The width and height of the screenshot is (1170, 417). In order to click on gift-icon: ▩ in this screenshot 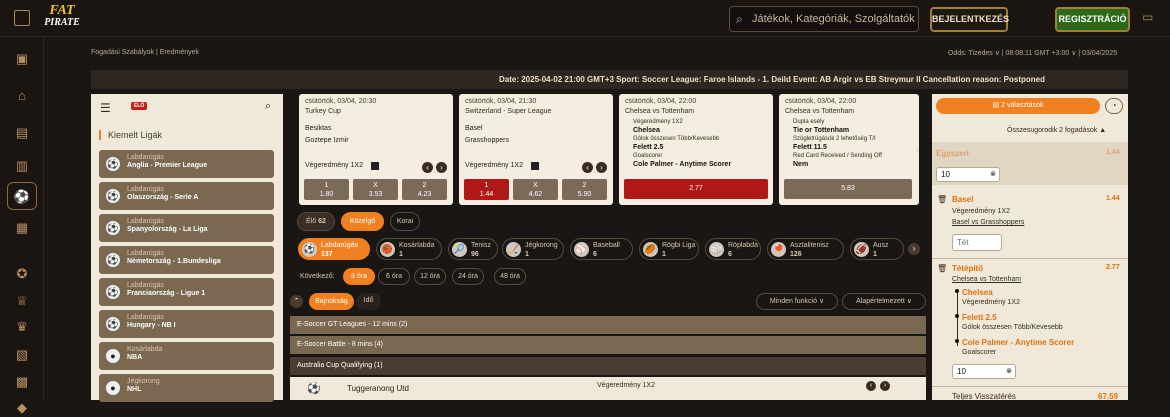, I will do `click(22, 382)`.